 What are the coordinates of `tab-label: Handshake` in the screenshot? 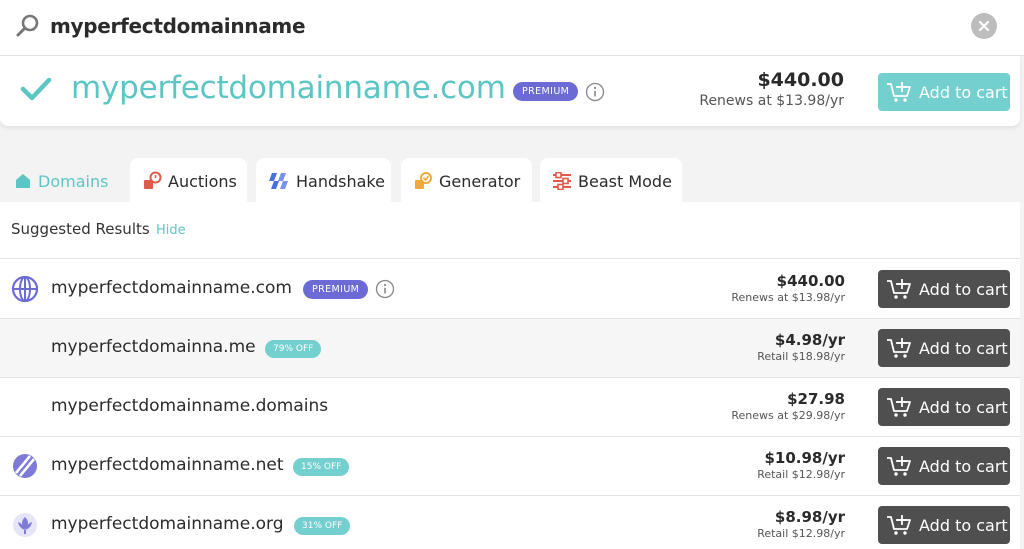 It's located at (340, 181).